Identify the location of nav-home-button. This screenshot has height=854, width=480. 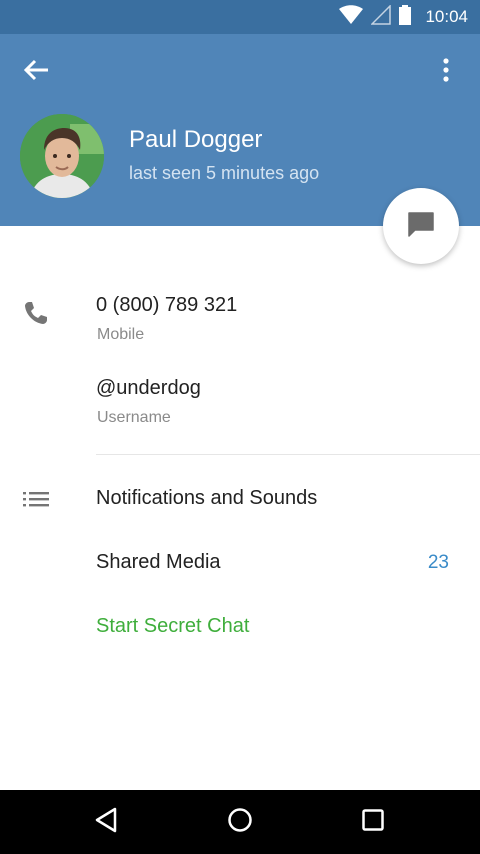
(240, 822).